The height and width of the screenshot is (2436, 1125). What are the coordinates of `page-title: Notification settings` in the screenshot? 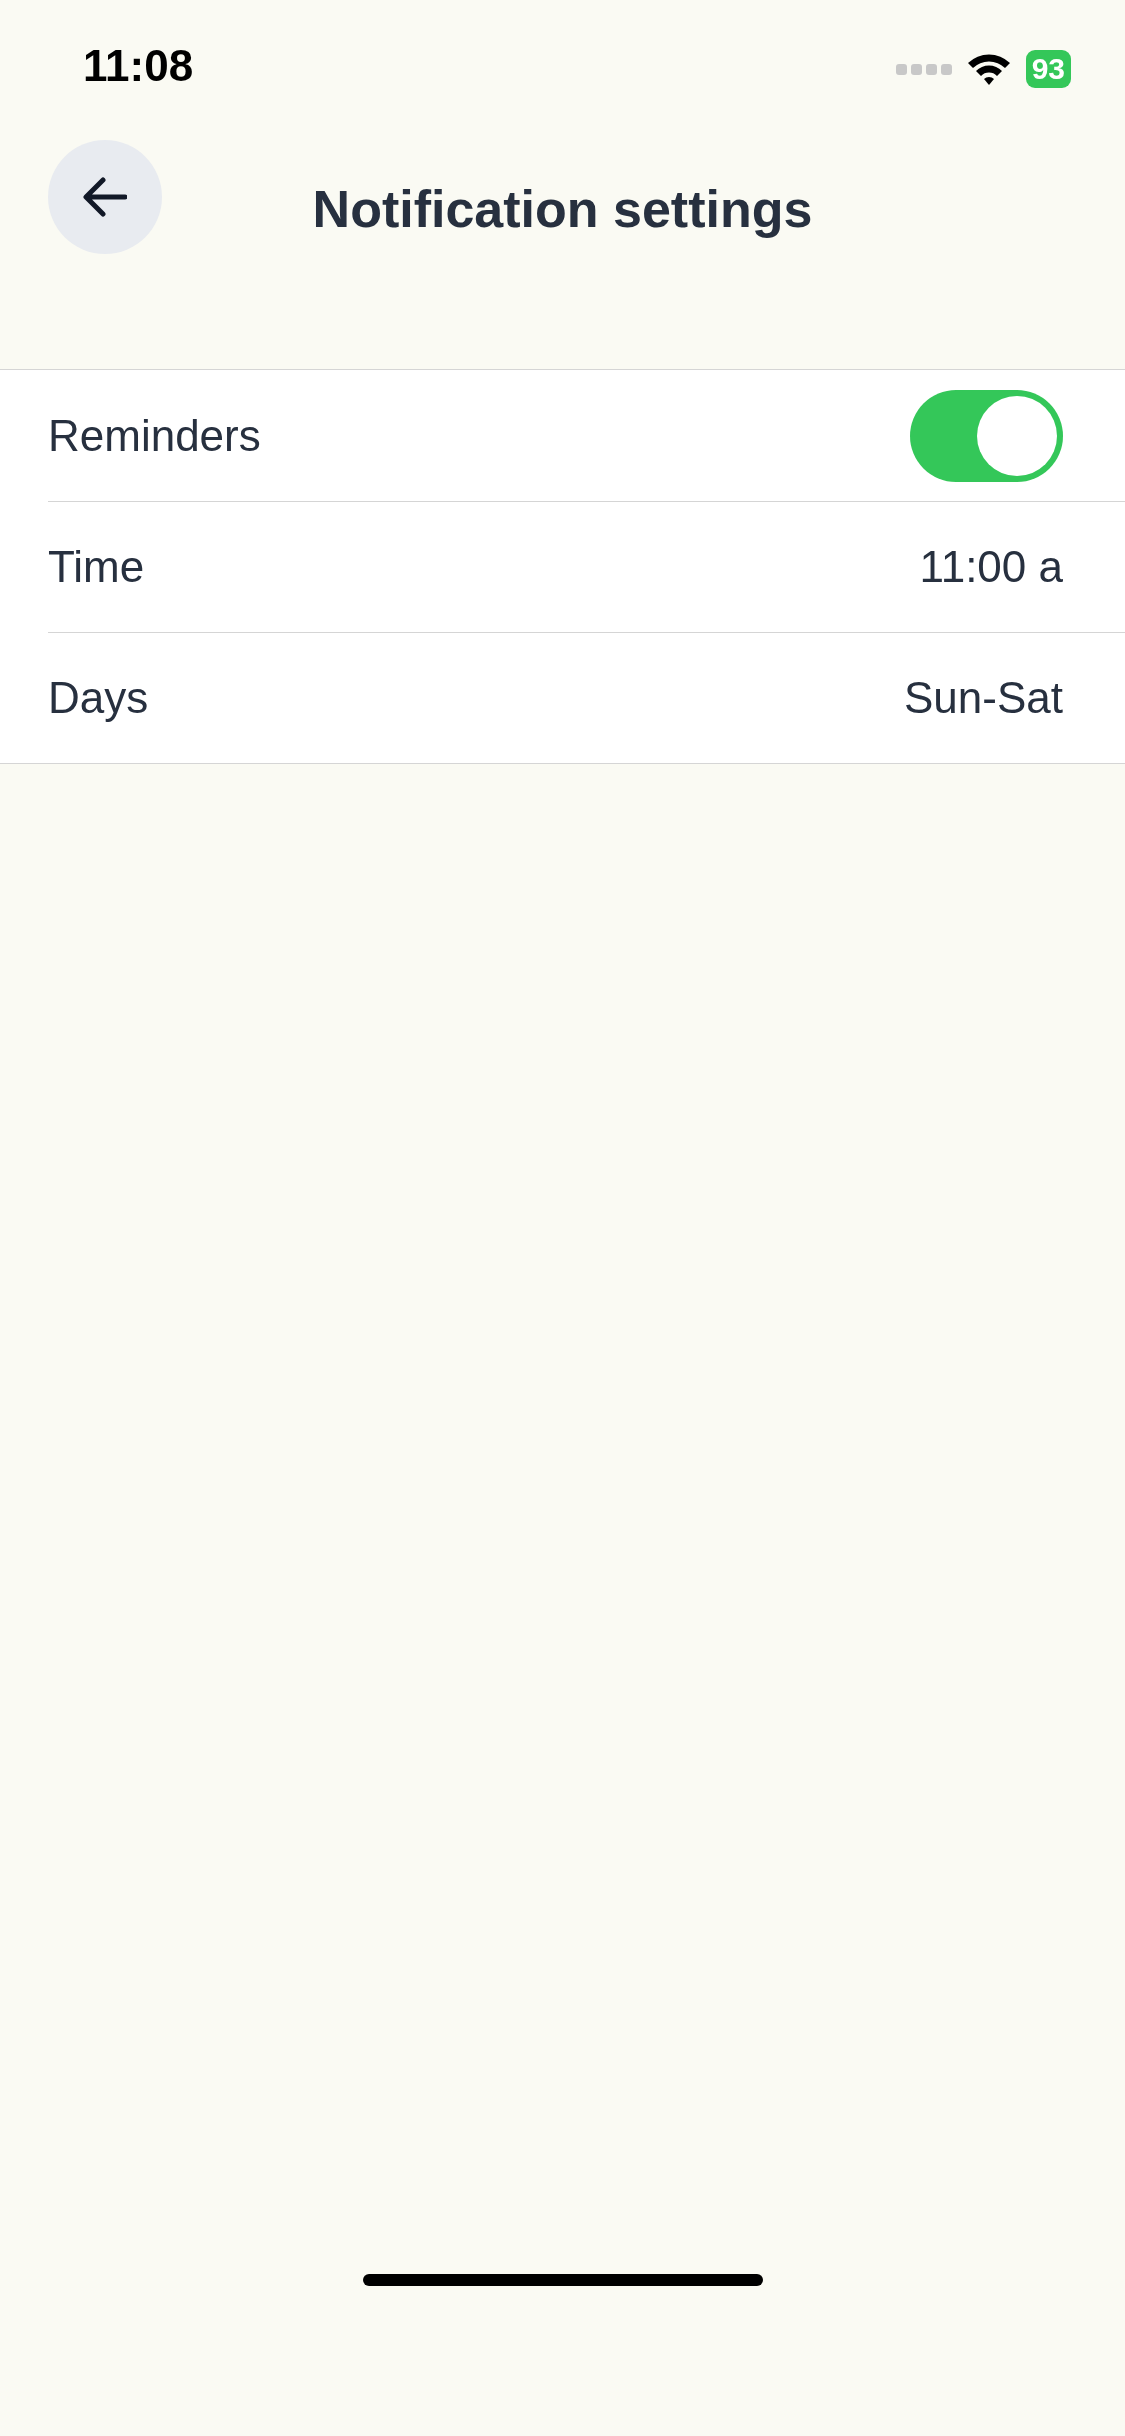 It's located at (562, 209).